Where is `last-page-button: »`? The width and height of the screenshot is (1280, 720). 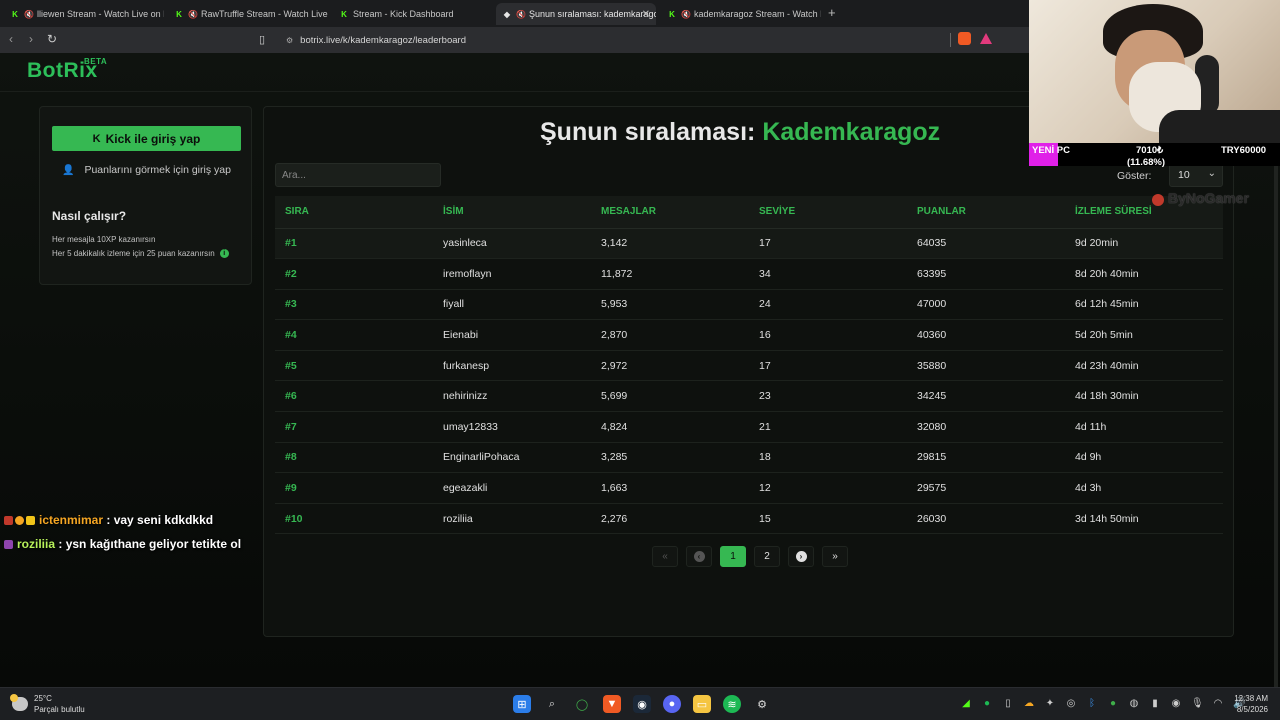 last-page-button: » is located at coordinates (835, 556).